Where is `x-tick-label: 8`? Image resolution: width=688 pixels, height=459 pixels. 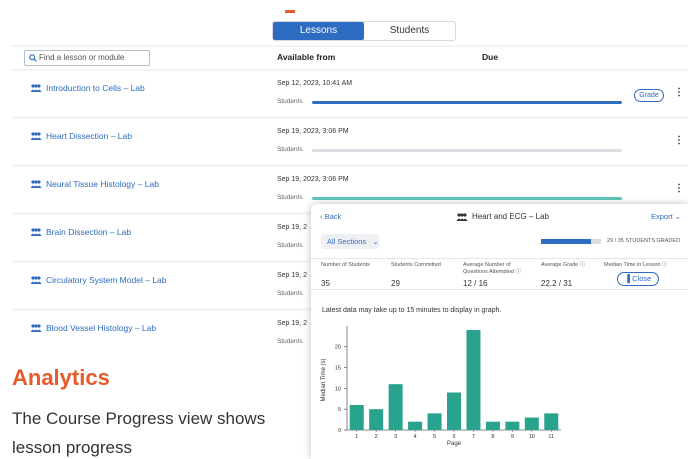 x-tick-label: 8 is located at coordinates (492, 437).